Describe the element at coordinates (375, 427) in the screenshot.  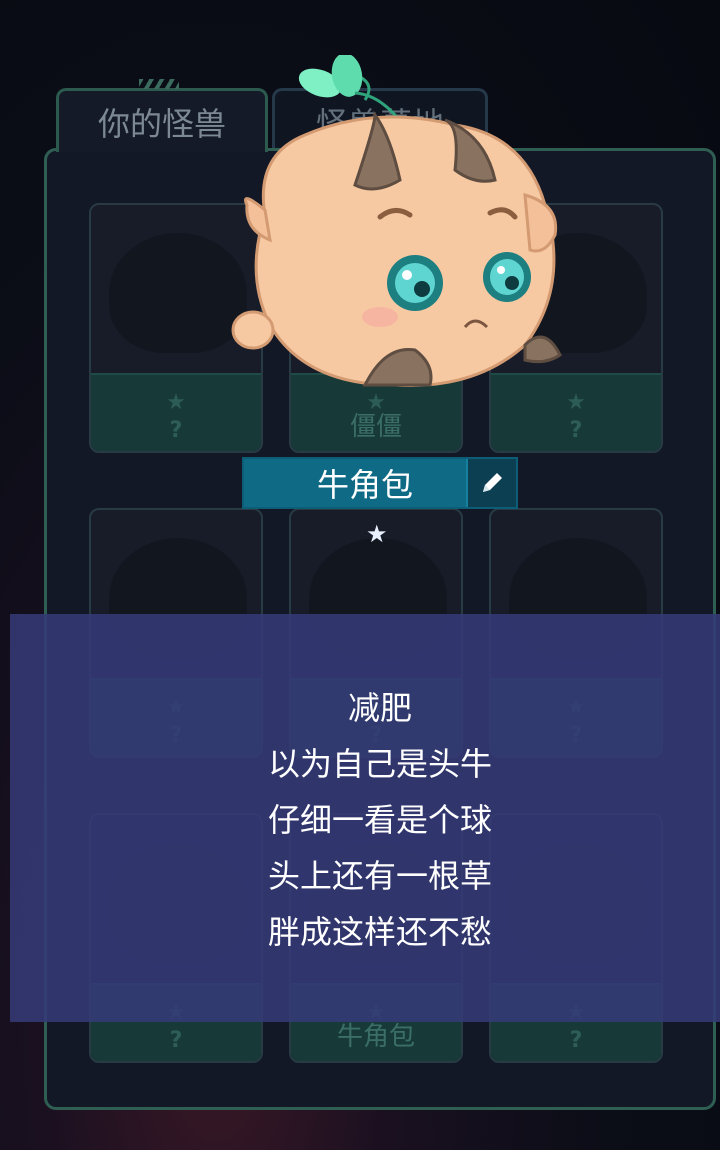
I see `monster-name: 僵僵` at that location.